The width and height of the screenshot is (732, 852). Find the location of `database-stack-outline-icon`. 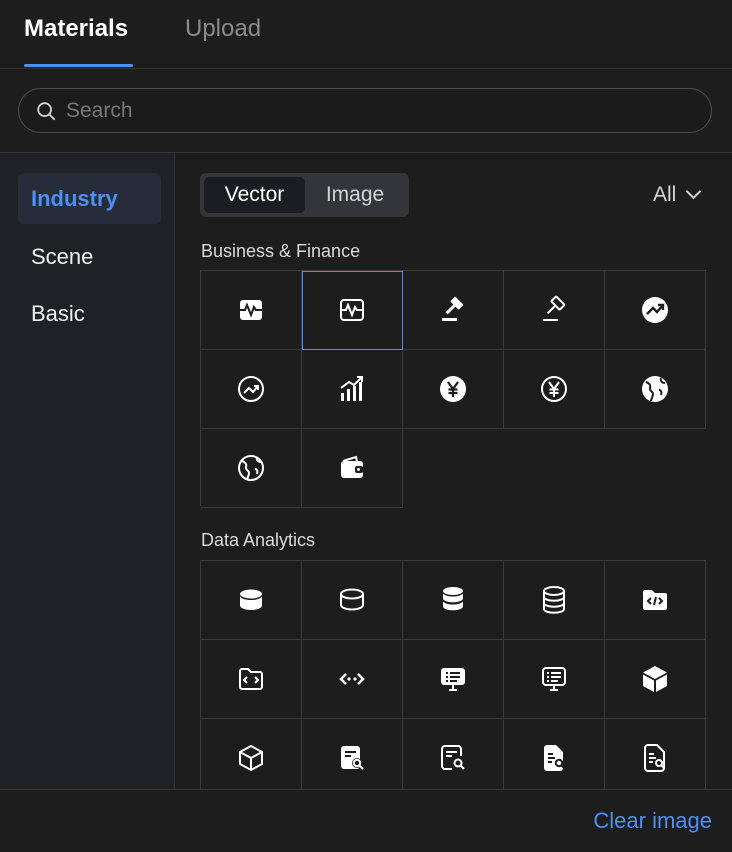

database-stack-outline-icon is located at coordinates (554, 600).